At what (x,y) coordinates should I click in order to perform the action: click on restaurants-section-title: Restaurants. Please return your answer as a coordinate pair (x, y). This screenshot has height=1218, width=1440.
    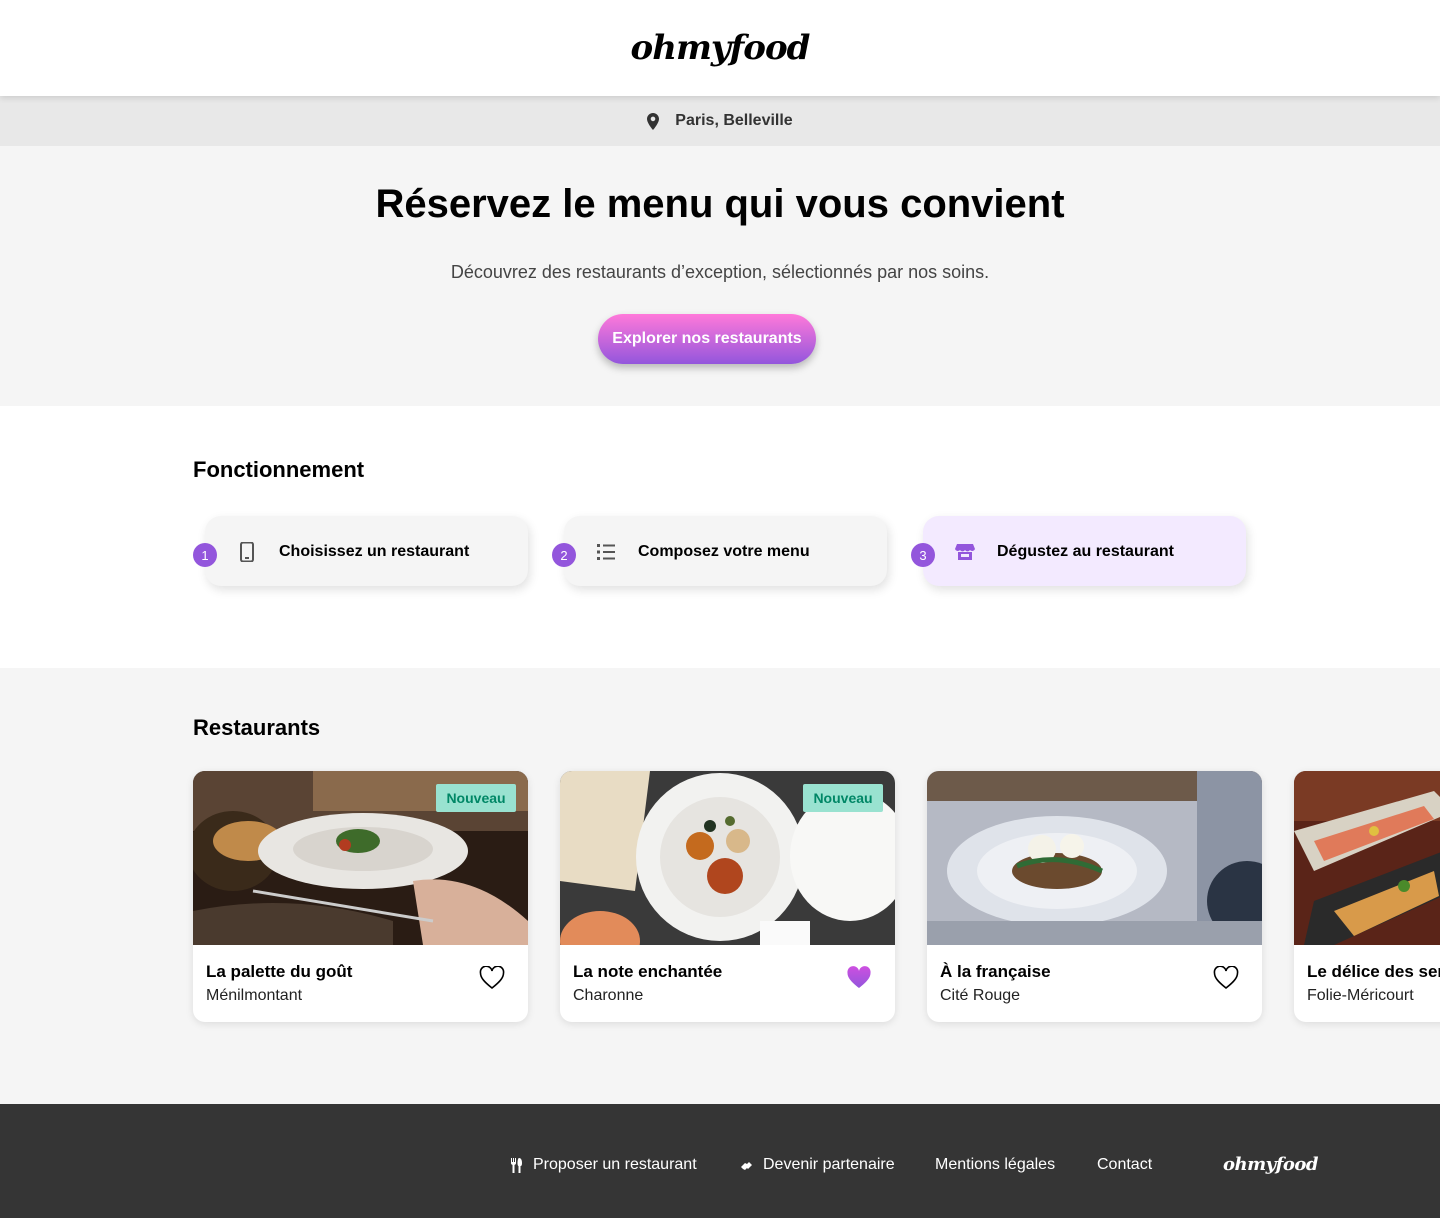
    Looking at the image, I should click on (257, 727).